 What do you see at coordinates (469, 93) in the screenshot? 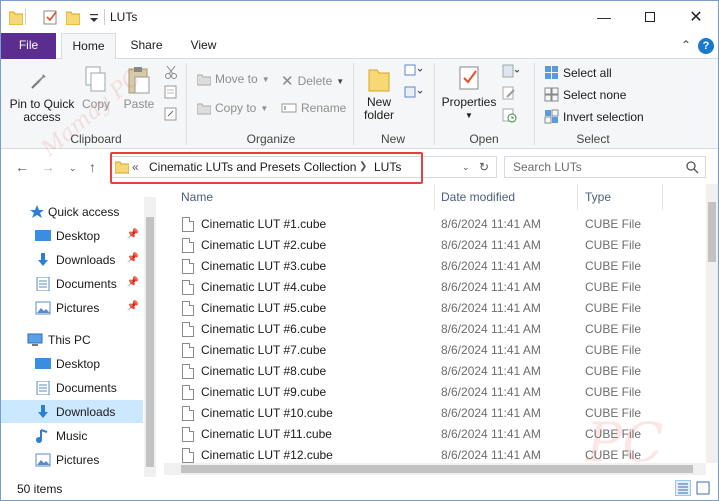
I see `properties-button: Properties ▼` at bounding box center [469, 93].